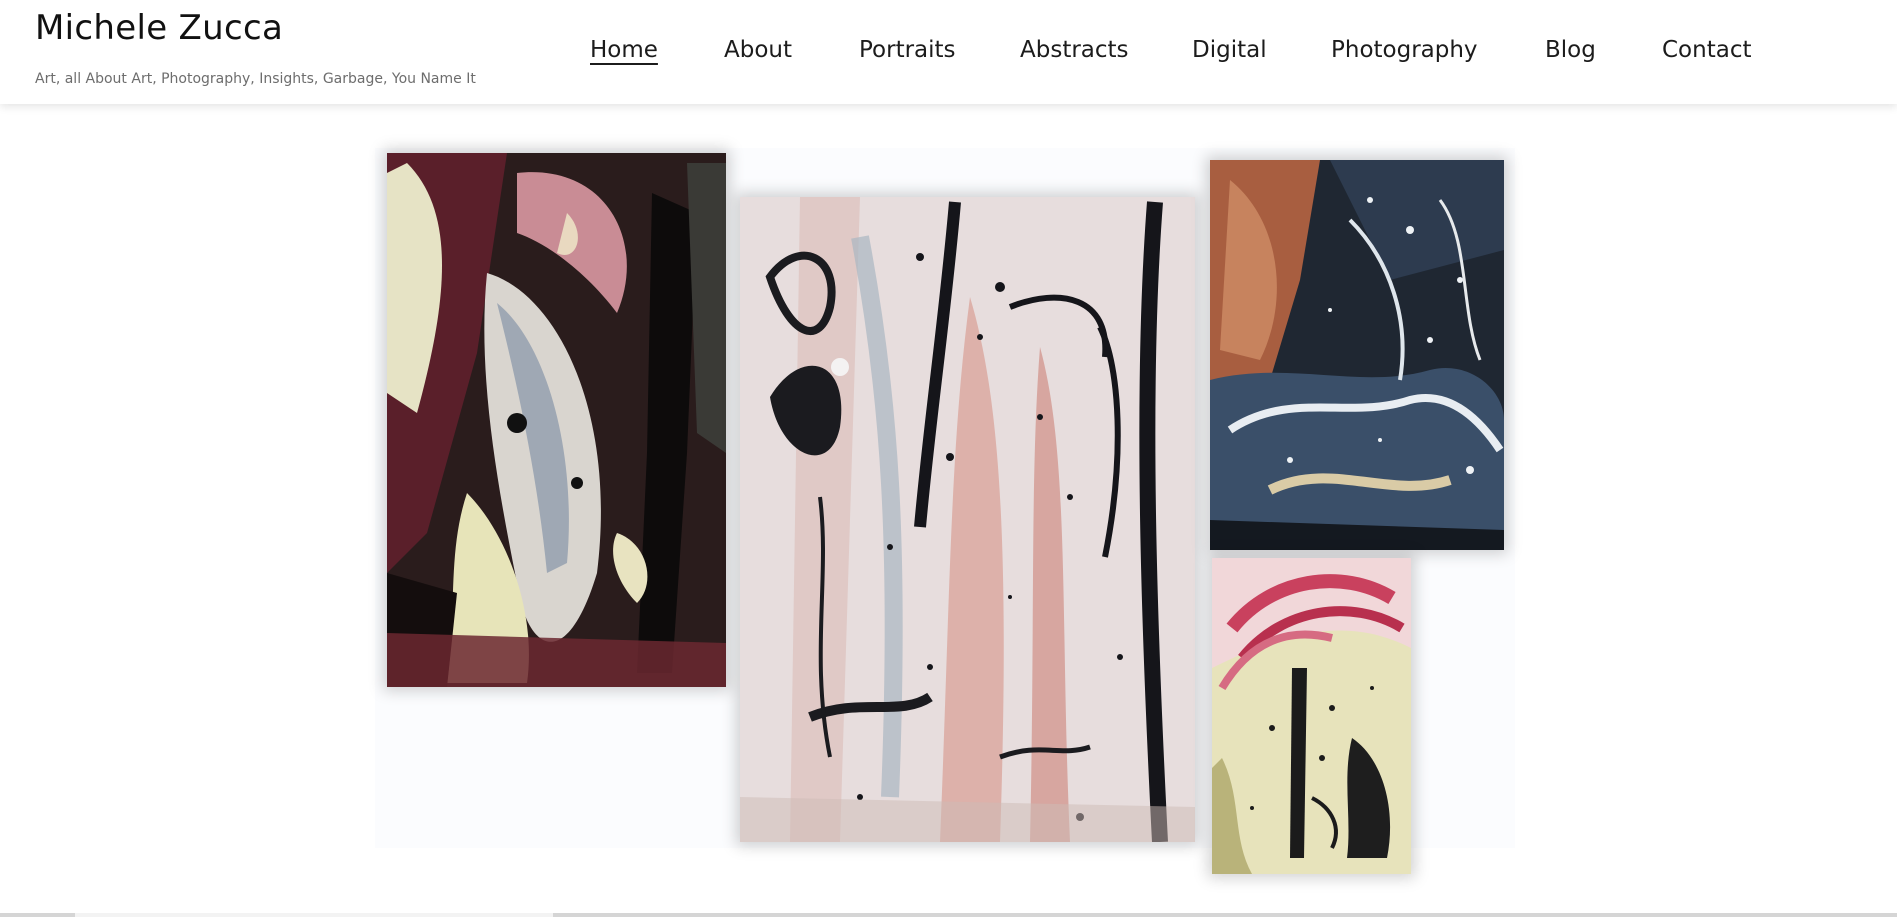 Image resolution: width=1897 pixels, height=917 pixels. I want to click on nav-abstracts: Abstracts, so click(1074, 50).